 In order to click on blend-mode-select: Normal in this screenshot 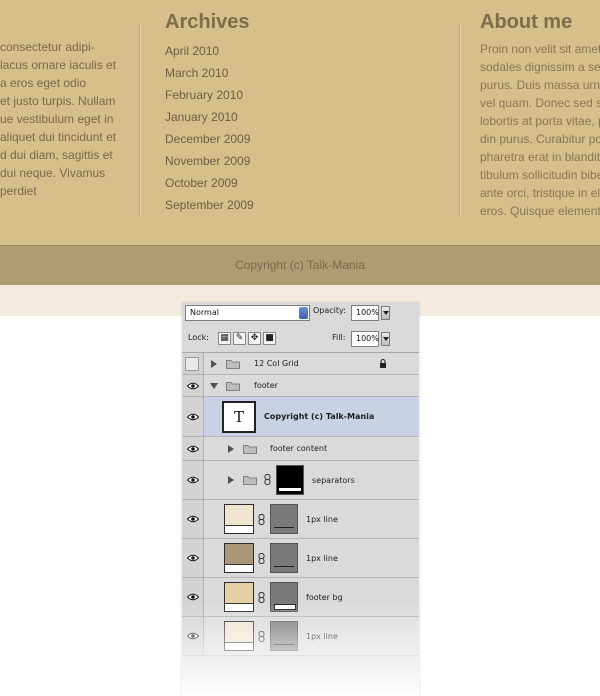, I will do `click(247, 313)`.